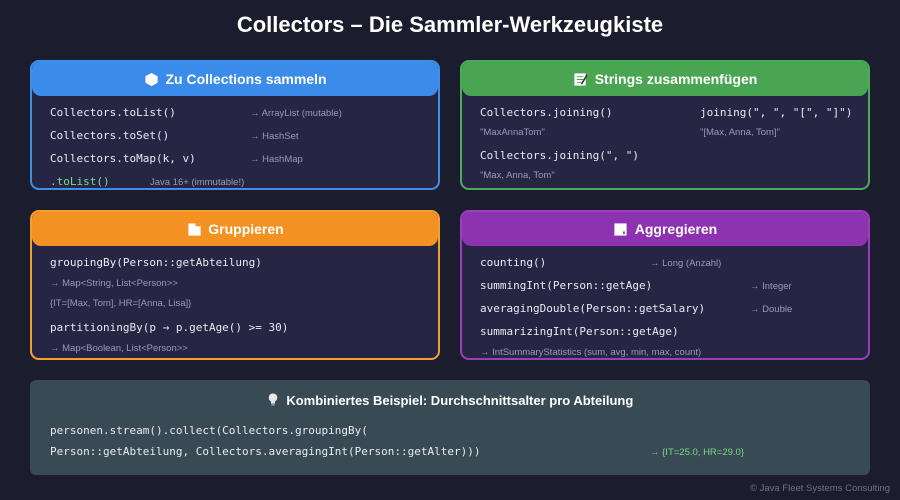 The width and height of the screenshot is (900, 500). I want to click on code-joining-delimiter: Collectors.joining(", "), so click(559, 155).